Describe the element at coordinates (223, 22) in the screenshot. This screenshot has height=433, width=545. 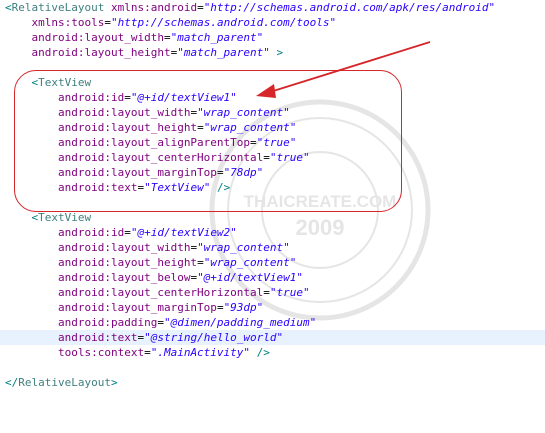
I see `code-token-val: "http://schemas.android.com/tools"` at that location.